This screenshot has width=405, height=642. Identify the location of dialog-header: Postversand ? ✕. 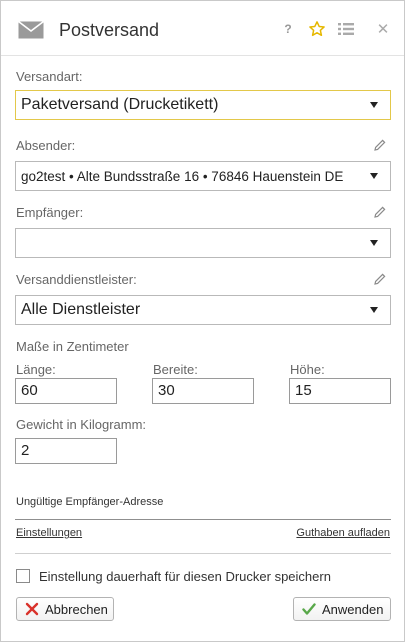
(202, 28).